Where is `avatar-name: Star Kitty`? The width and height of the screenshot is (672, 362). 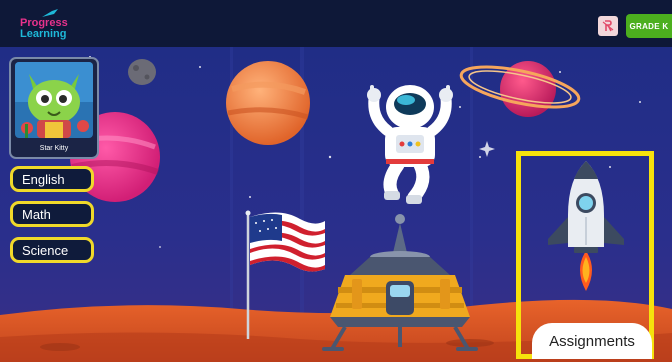
avatar-name: Star Kitty is located at coordinates (54, 148).